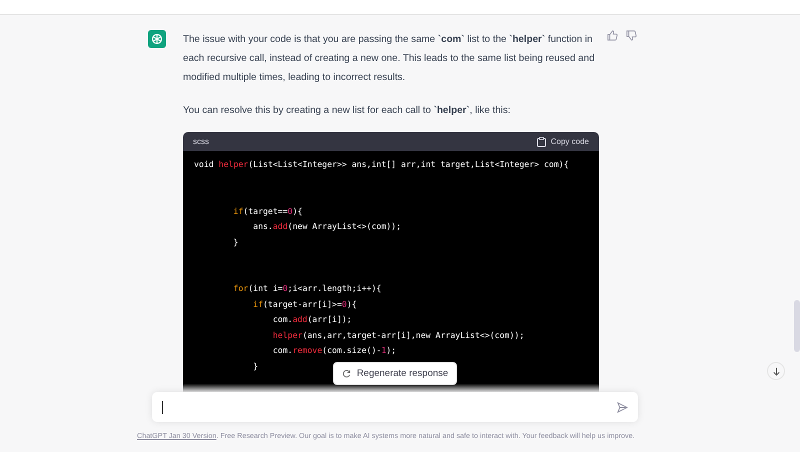  I want to click on thumbs-down-icon, so click(631, 35).